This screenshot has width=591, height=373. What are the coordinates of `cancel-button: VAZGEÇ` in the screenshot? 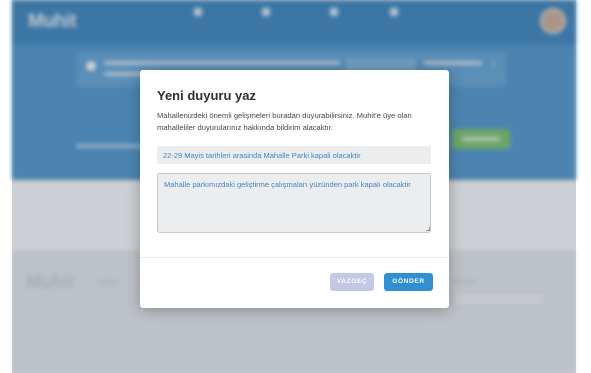 It's located at (352, 282).